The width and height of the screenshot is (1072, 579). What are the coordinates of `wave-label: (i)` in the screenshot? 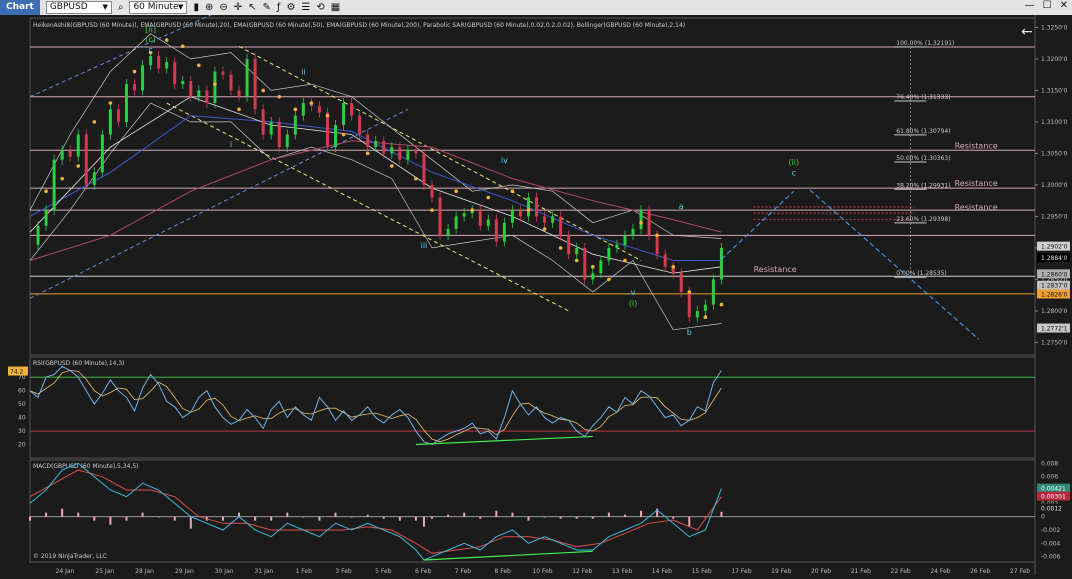 It's located at (633, 303).